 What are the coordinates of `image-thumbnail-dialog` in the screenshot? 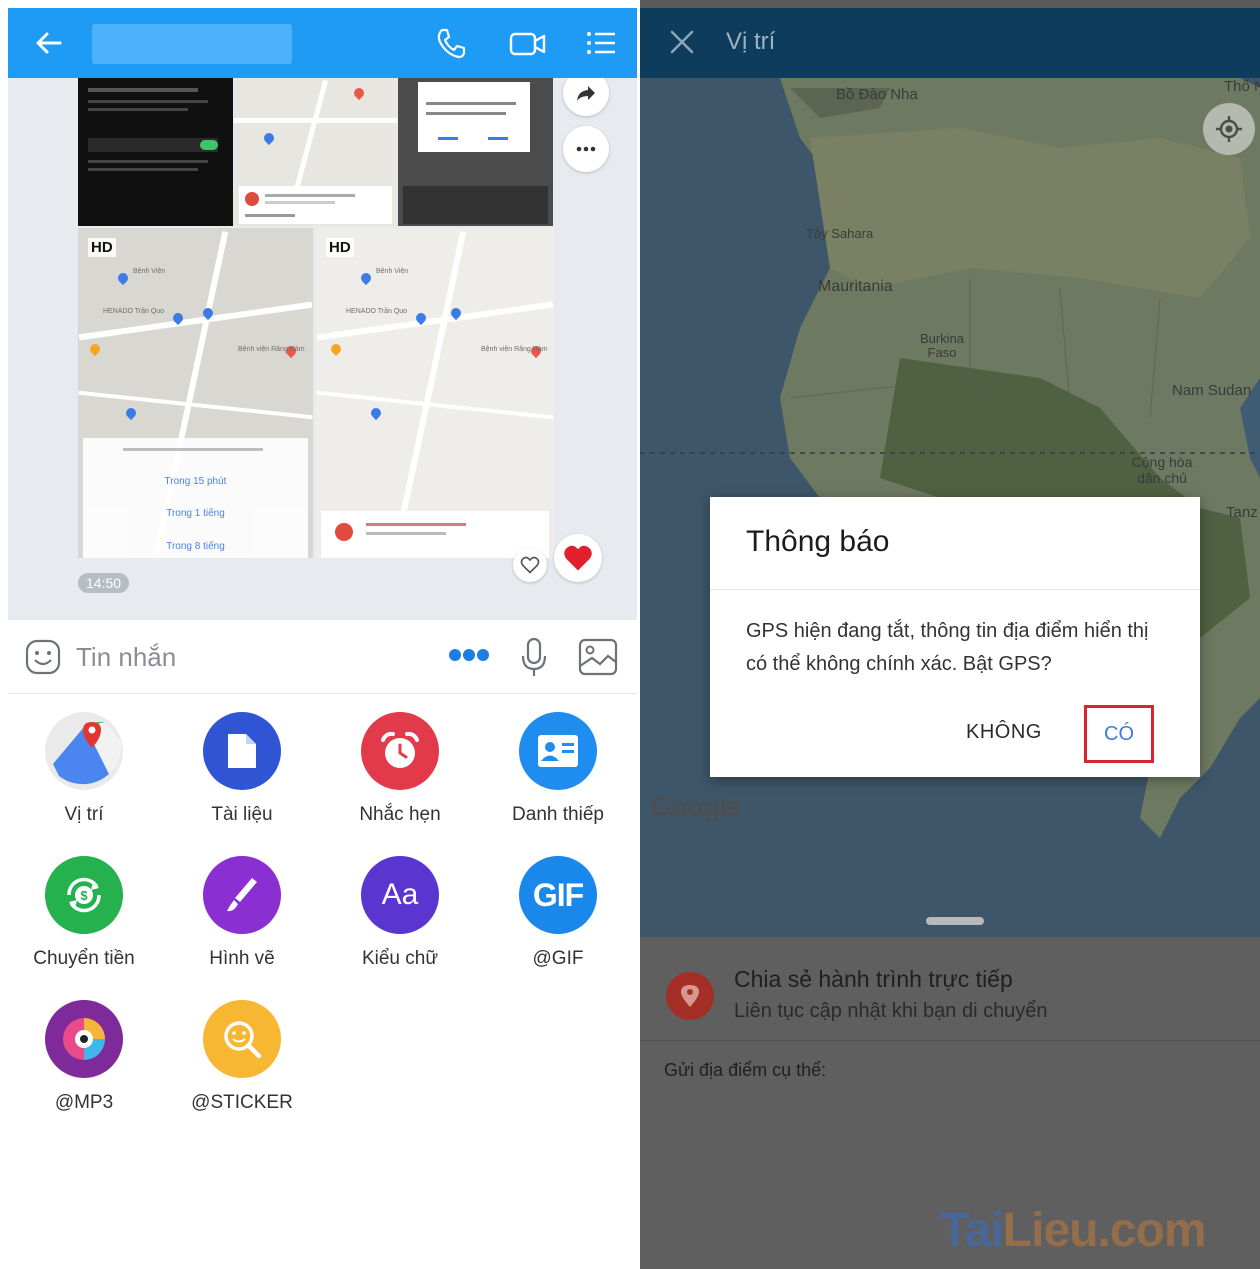 It's located at (475, 152).